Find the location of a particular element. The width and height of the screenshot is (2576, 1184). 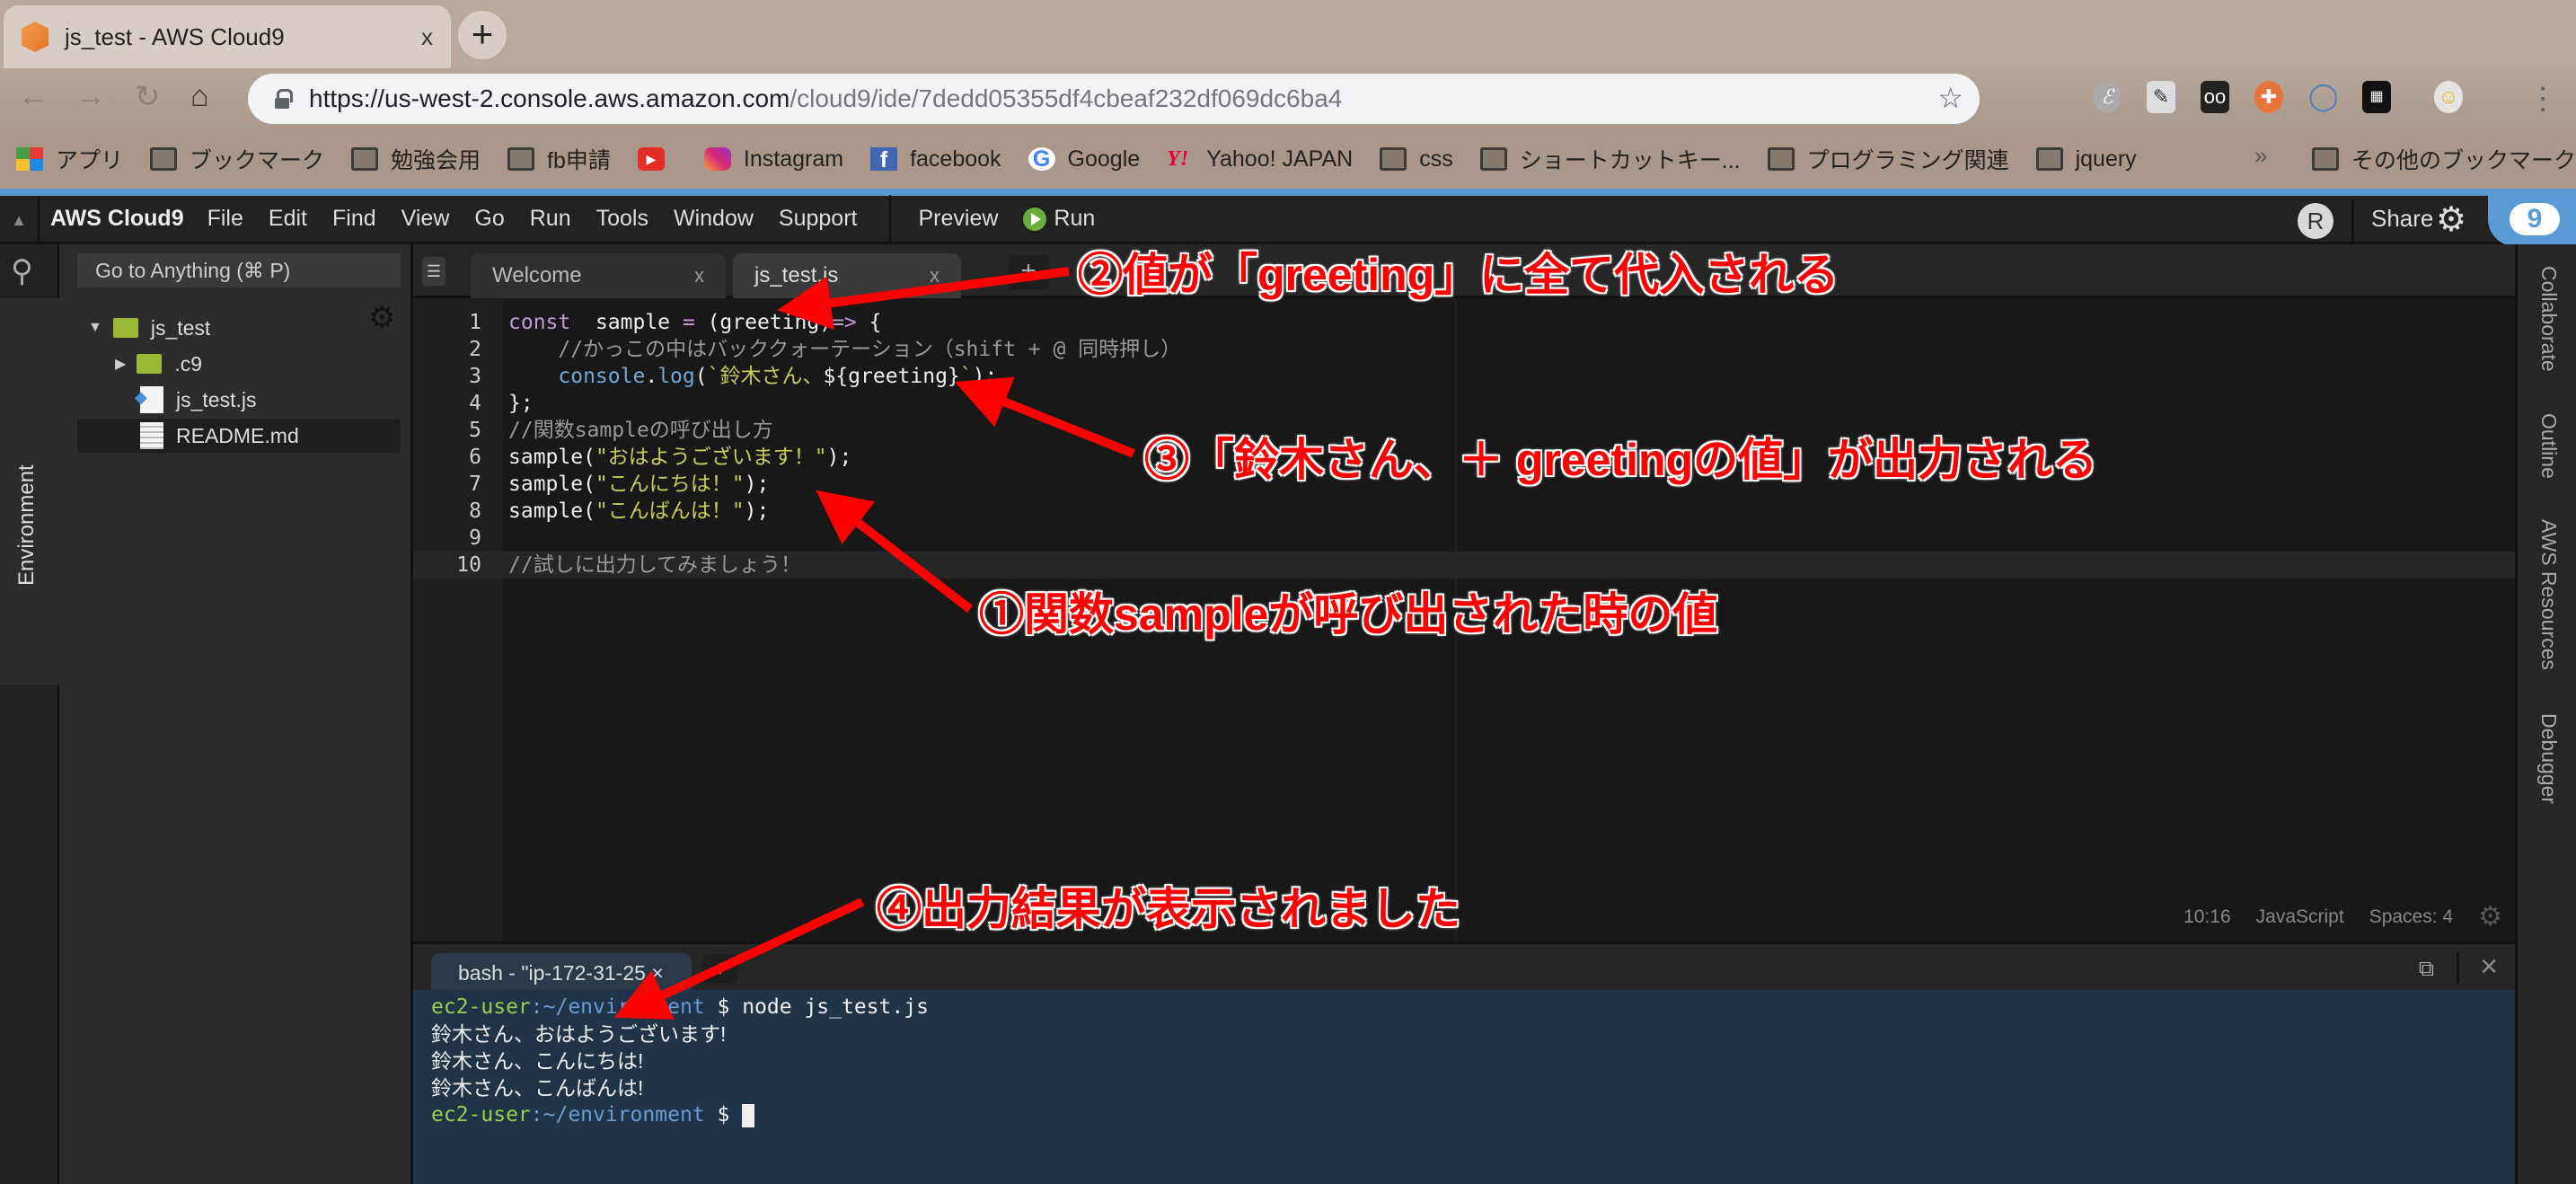

go-to-anything-input: Go to Anything (⌘ P) is located at coordinates (239, 270).